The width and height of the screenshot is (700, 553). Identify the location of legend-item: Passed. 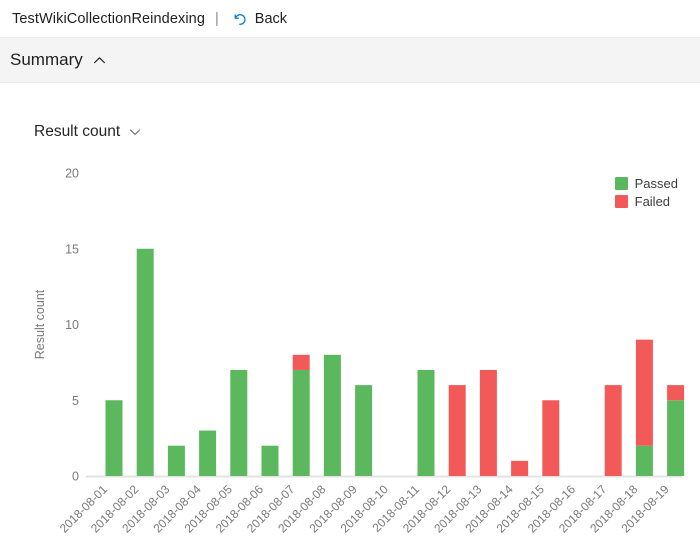
(646, 183).